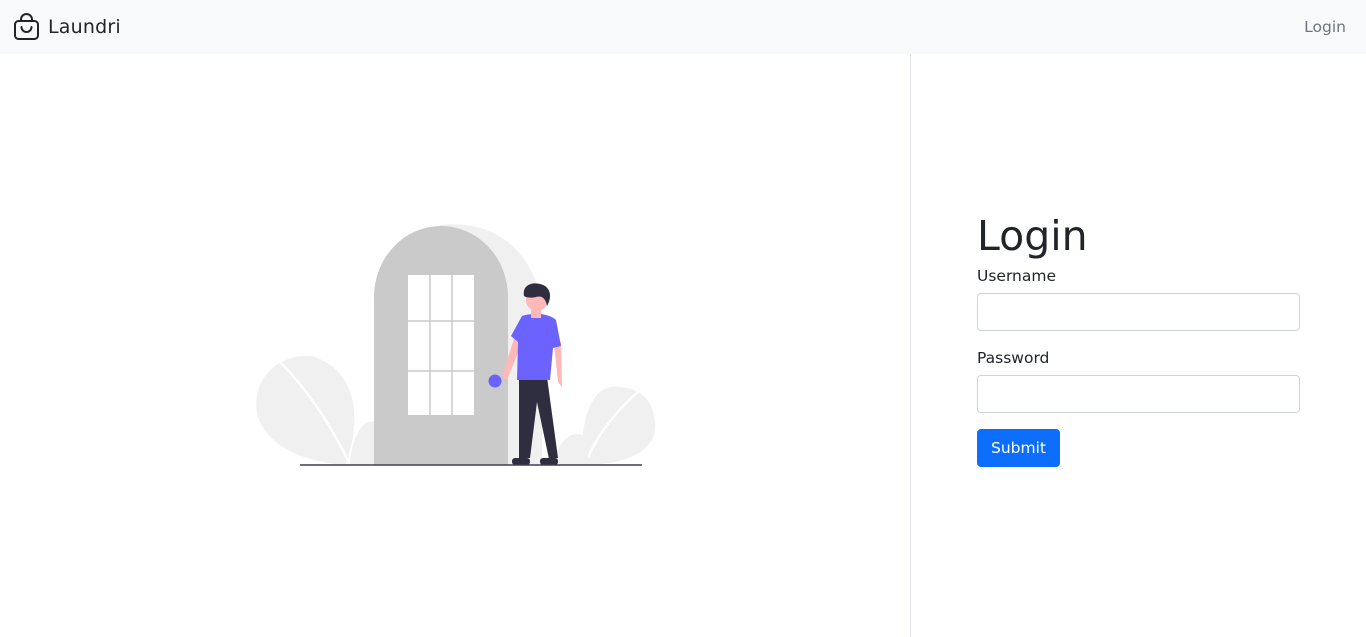 This screenshot has width=1366, height=637. Describe the element at coordinates (1017, 276) in the screenshot. I see `username-label: Username` at that location.